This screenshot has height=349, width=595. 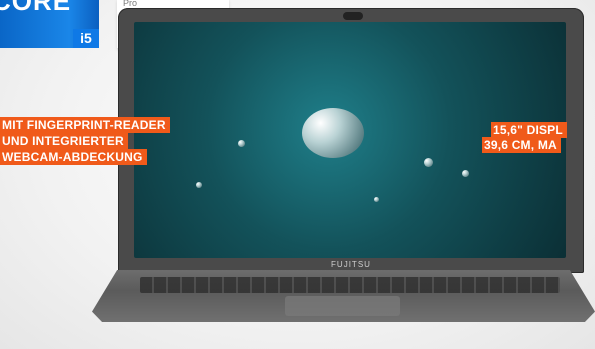 I want to click on webcam-icon, so click(x=353, y=16).